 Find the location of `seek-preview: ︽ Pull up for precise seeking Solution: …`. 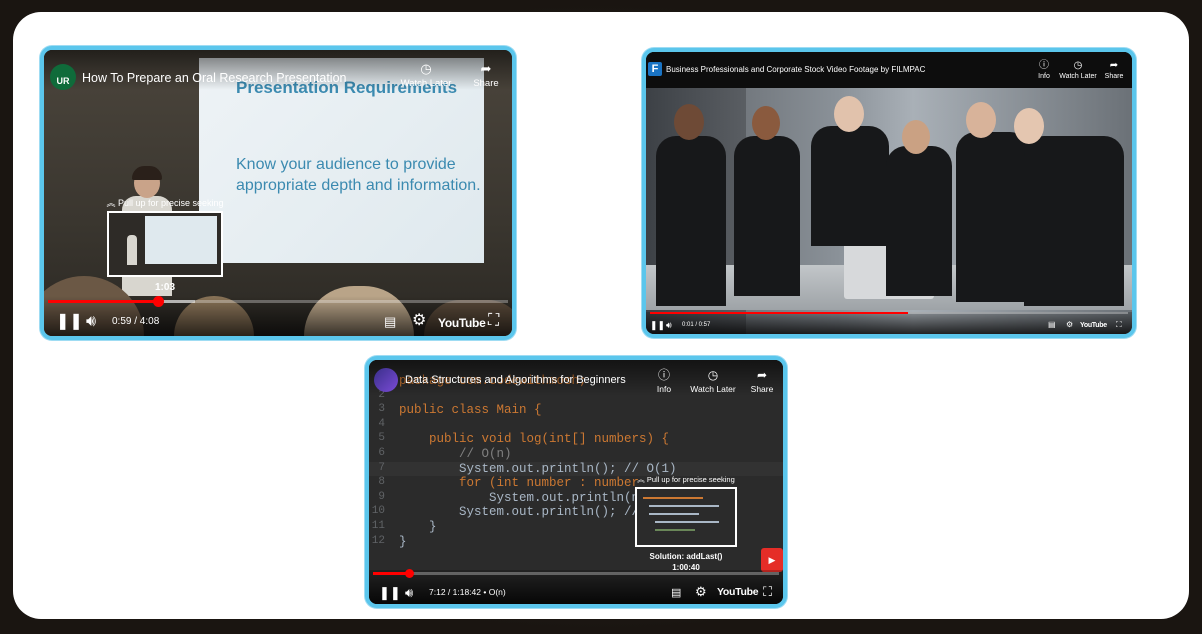

seek-preview: ︽ Pull up for precise seeking Solution: … is located at coordinates (686, 523).